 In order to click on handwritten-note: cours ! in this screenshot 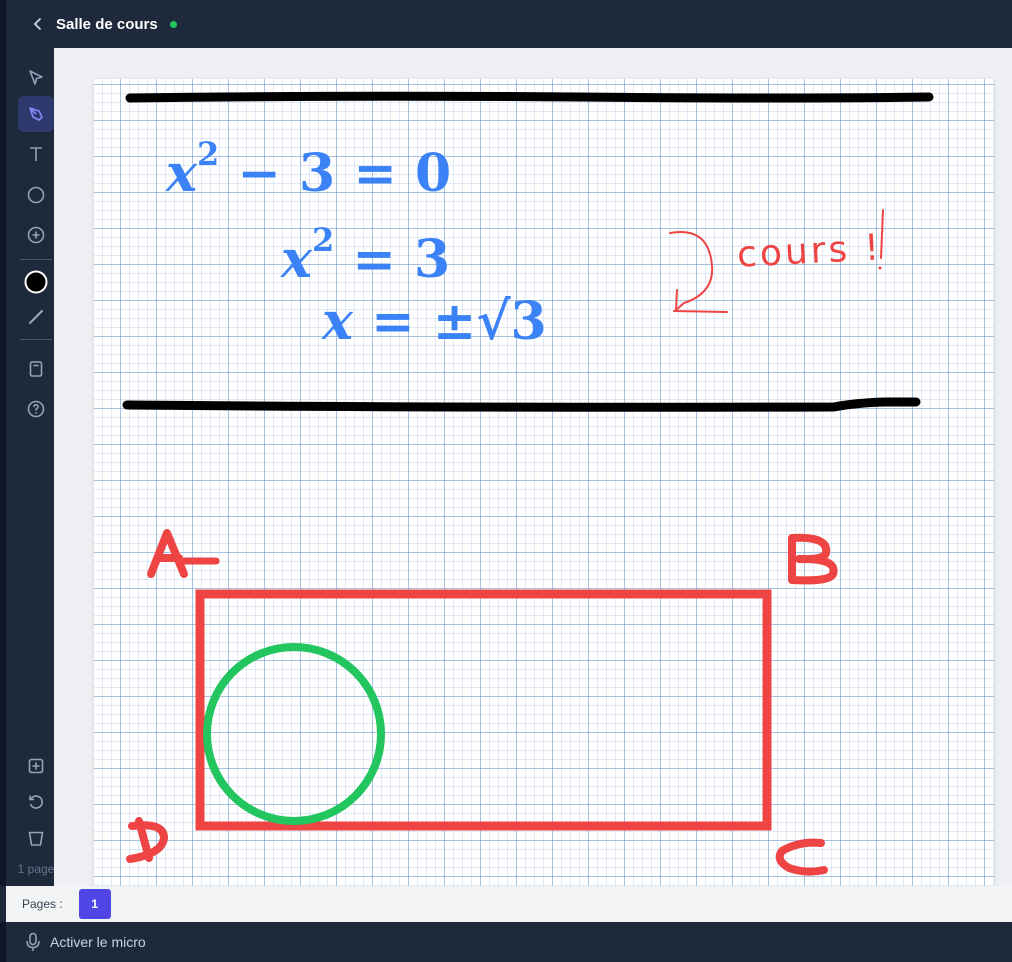, I will do `click(810, 251)`.